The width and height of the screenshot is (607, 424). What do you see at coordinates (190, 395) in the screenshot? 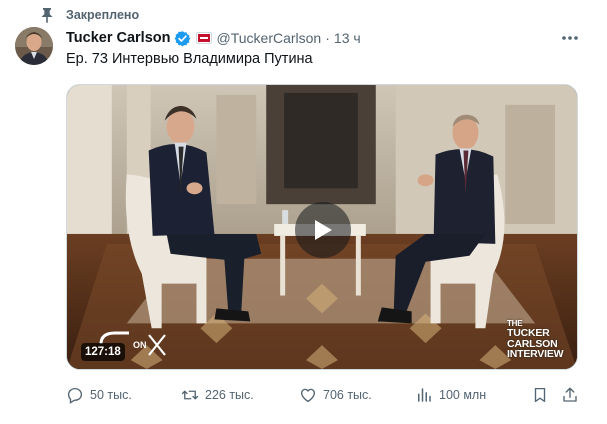
I see `repost-icon` at bounding box center [190, 395].